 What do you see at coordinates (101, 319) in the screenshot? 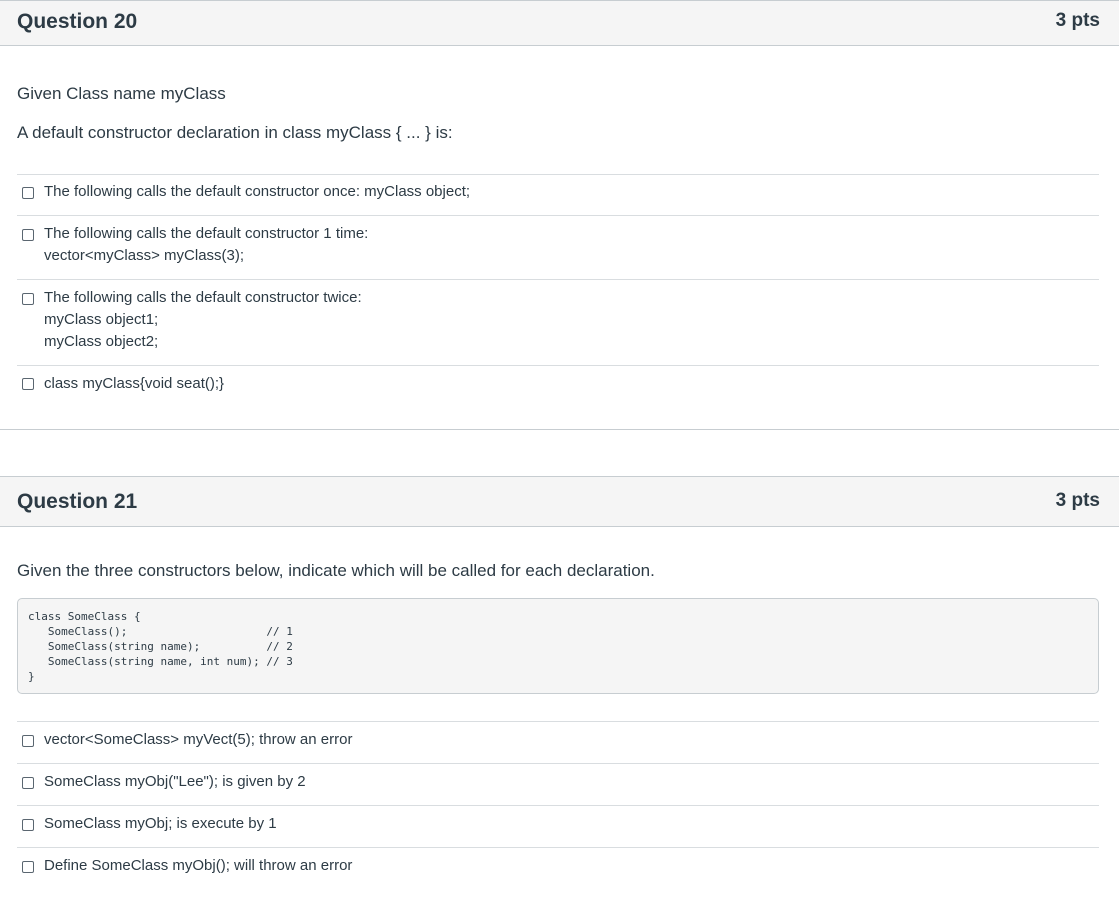
I see `answer-label: myClass object1;` at bounding box center [101, 319].